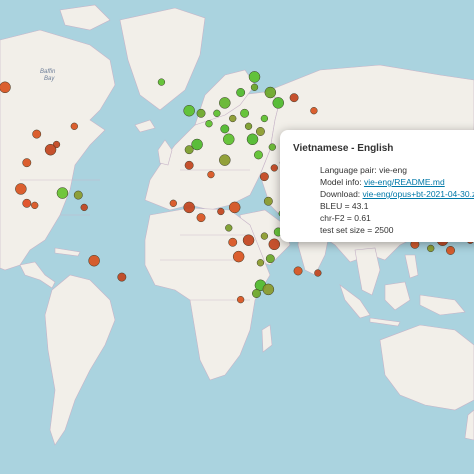 The height and width of the screenshot is (474, 474). Describe the element at coordinates (418, 194) in the screenshot. I see `download-link: vie-eng/opus+bt-2021-04-30.zi` at that location.